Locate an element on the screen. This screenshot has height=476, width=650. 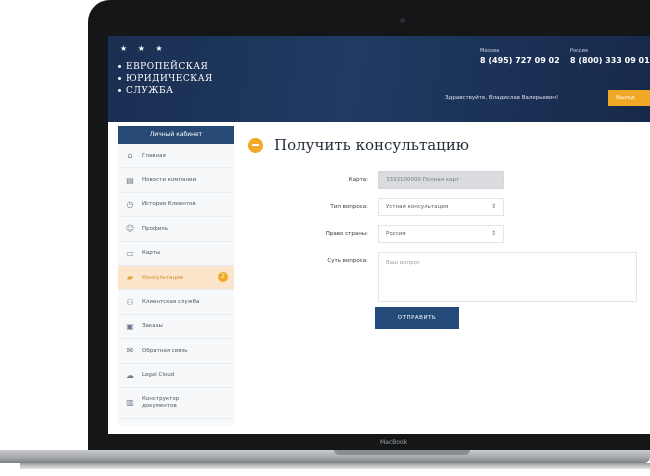
sidebar-item-orders: ▣ Заказы is located at coordinates (176, 327).